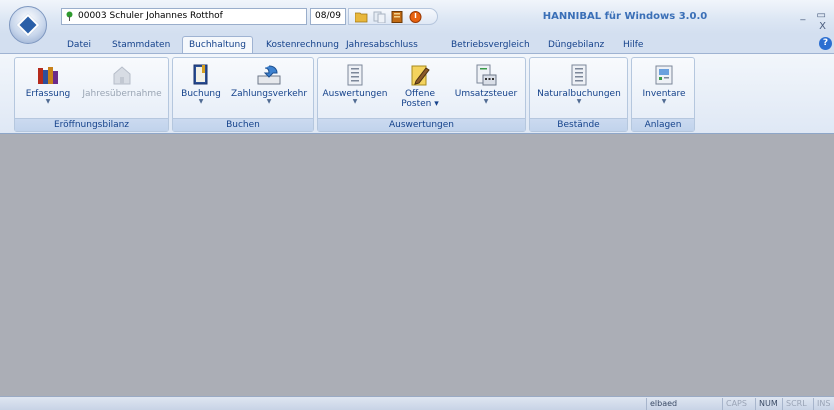 The height and width of the screenshot is (410, 834). I want to click on group-buchen: Buchung ▼ Zahlungsverkehr ▼ Buchen, so click(243, 94).